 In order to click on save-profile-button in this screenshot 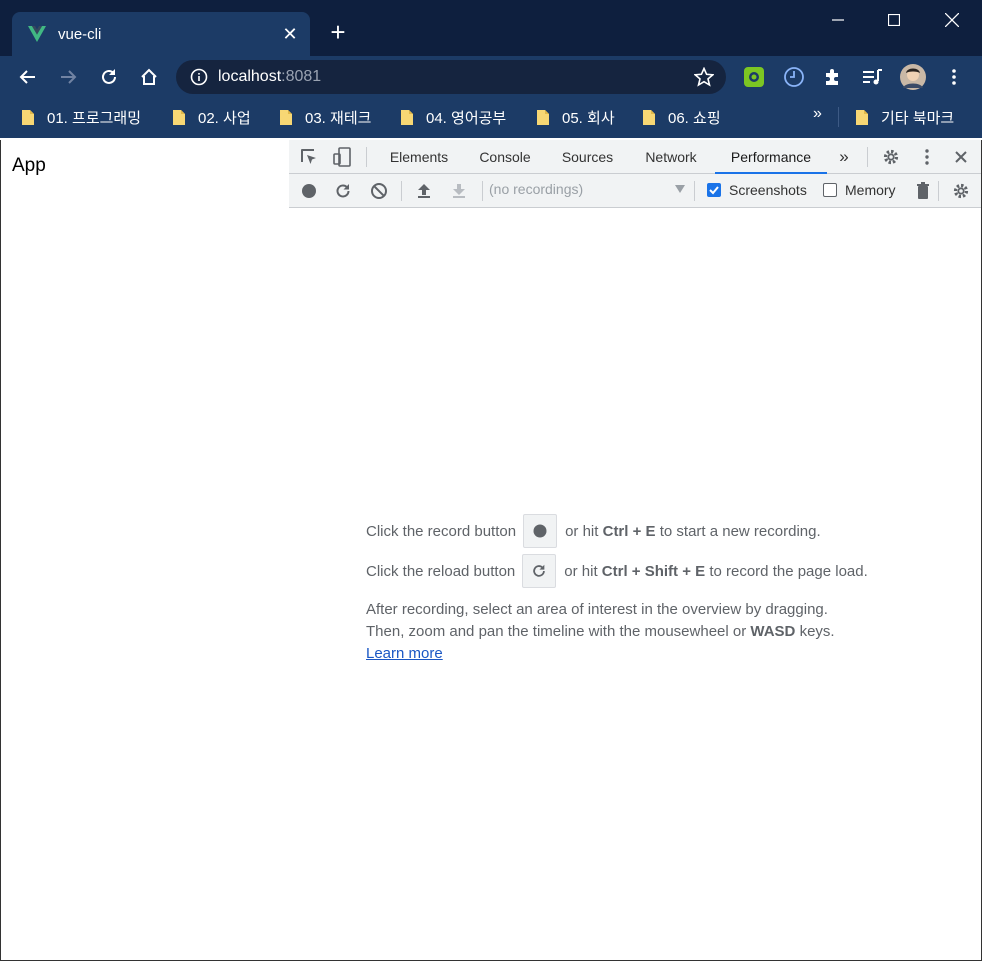, I will do `click(459, 191)`.